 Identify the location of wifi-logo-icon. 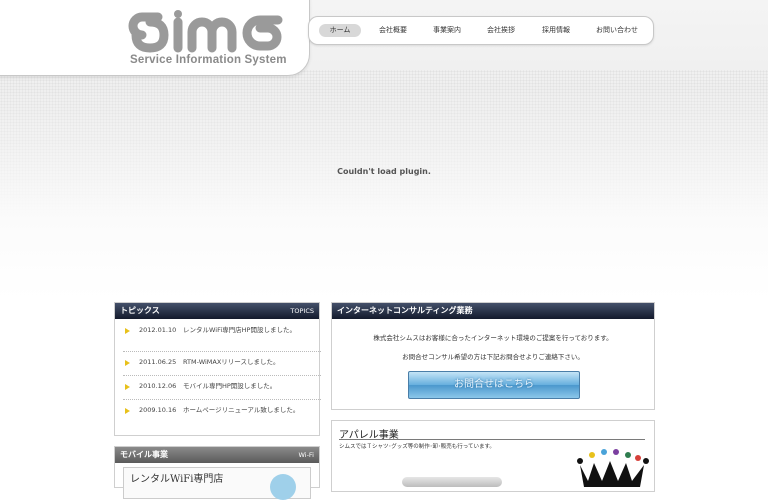
(283, 487).